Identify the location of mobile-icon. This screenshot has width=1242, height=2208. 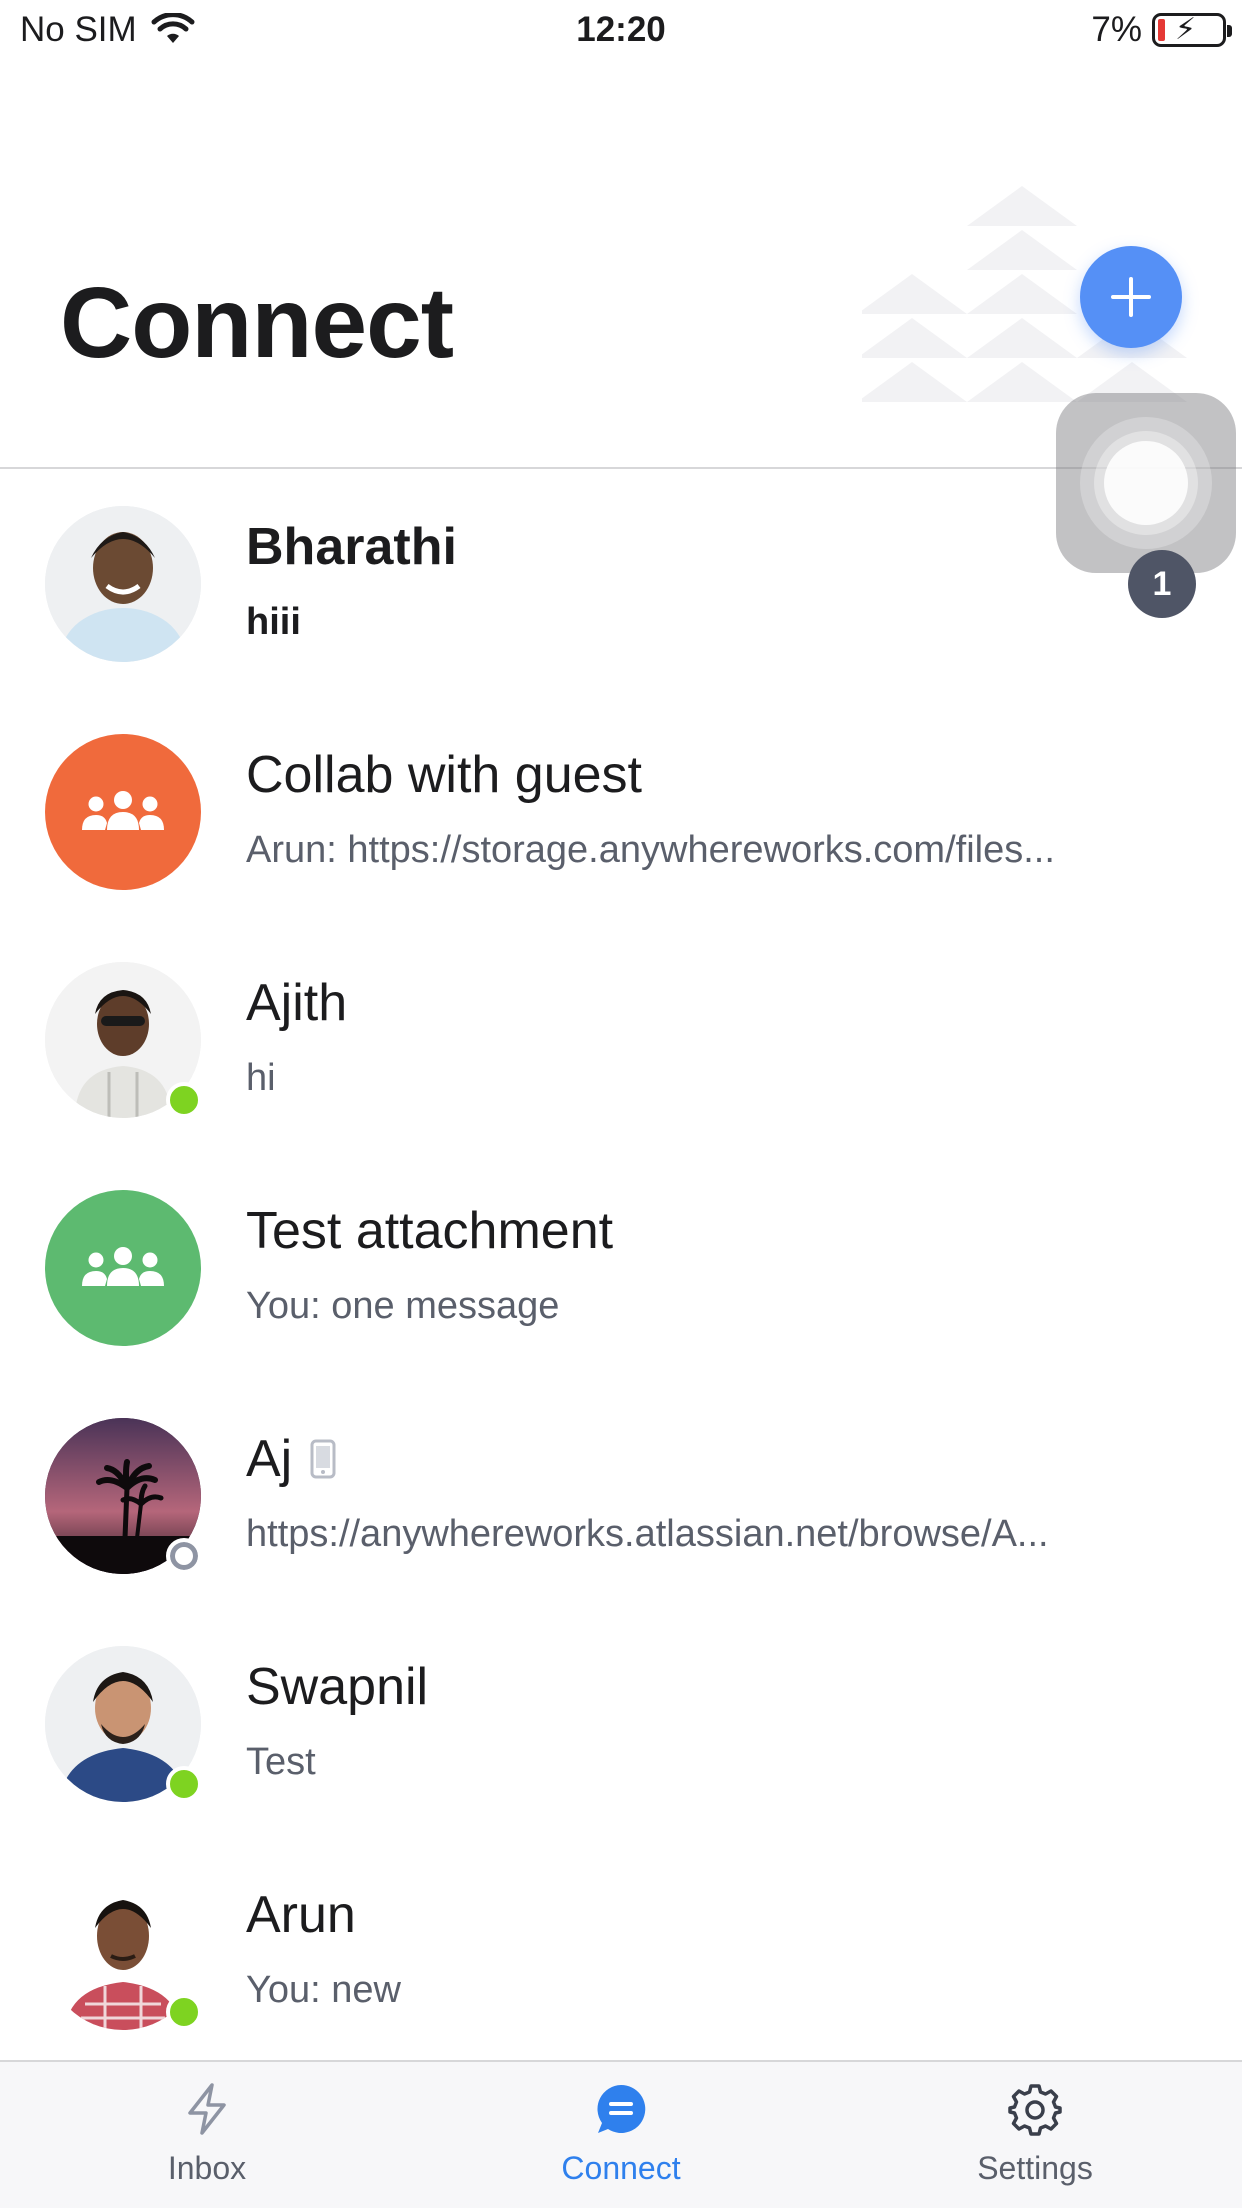
(323, 1459).